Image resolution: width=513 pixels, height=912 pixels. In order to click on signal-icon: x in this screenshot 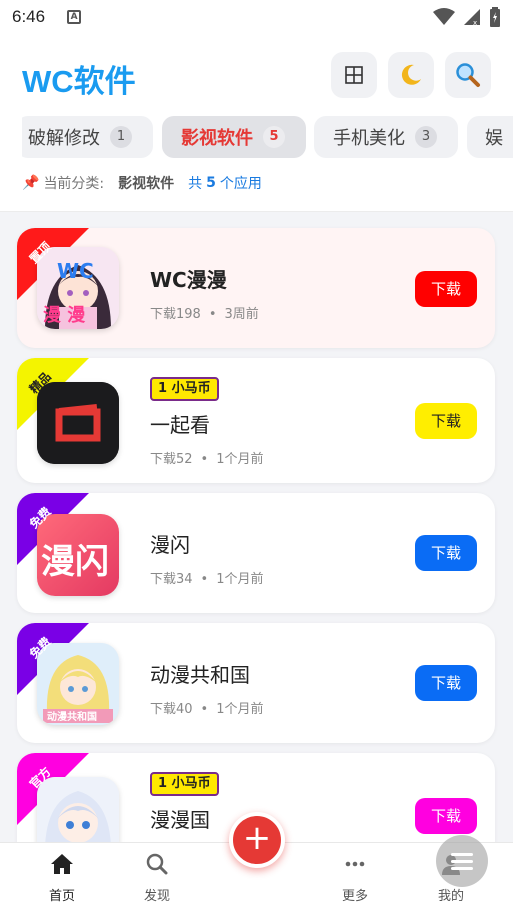, I will do `click(472, 17)`.